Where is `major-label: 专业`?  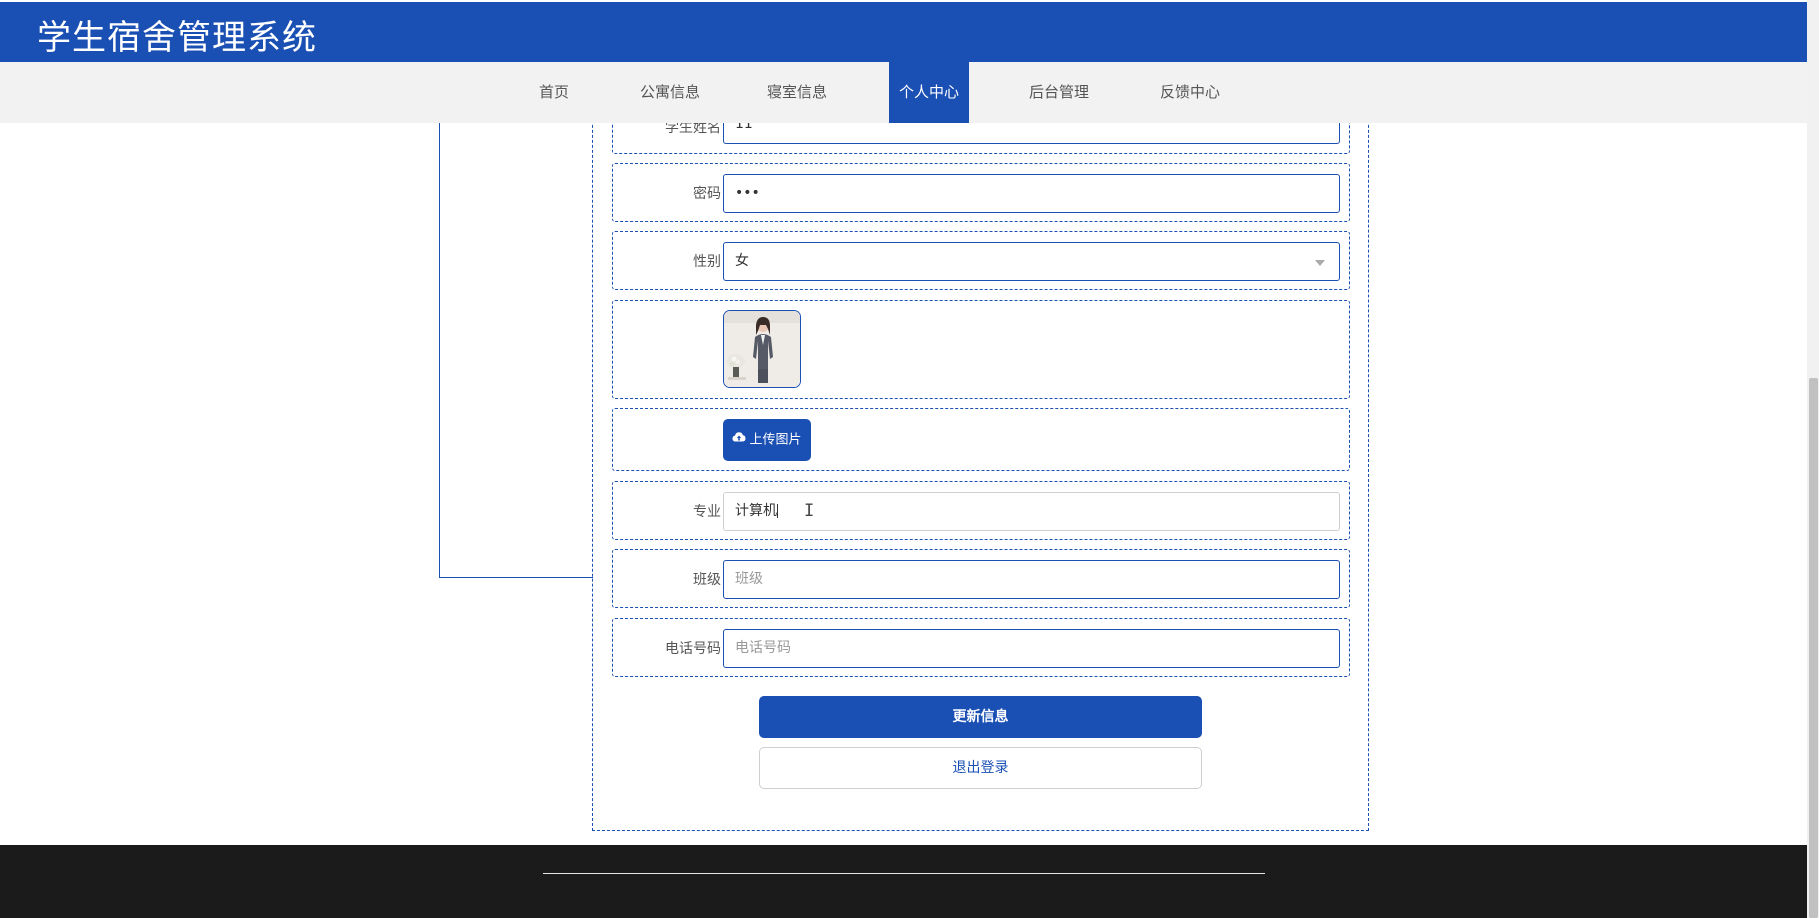
major-label: 专业 is located at coordinates (707, 512).